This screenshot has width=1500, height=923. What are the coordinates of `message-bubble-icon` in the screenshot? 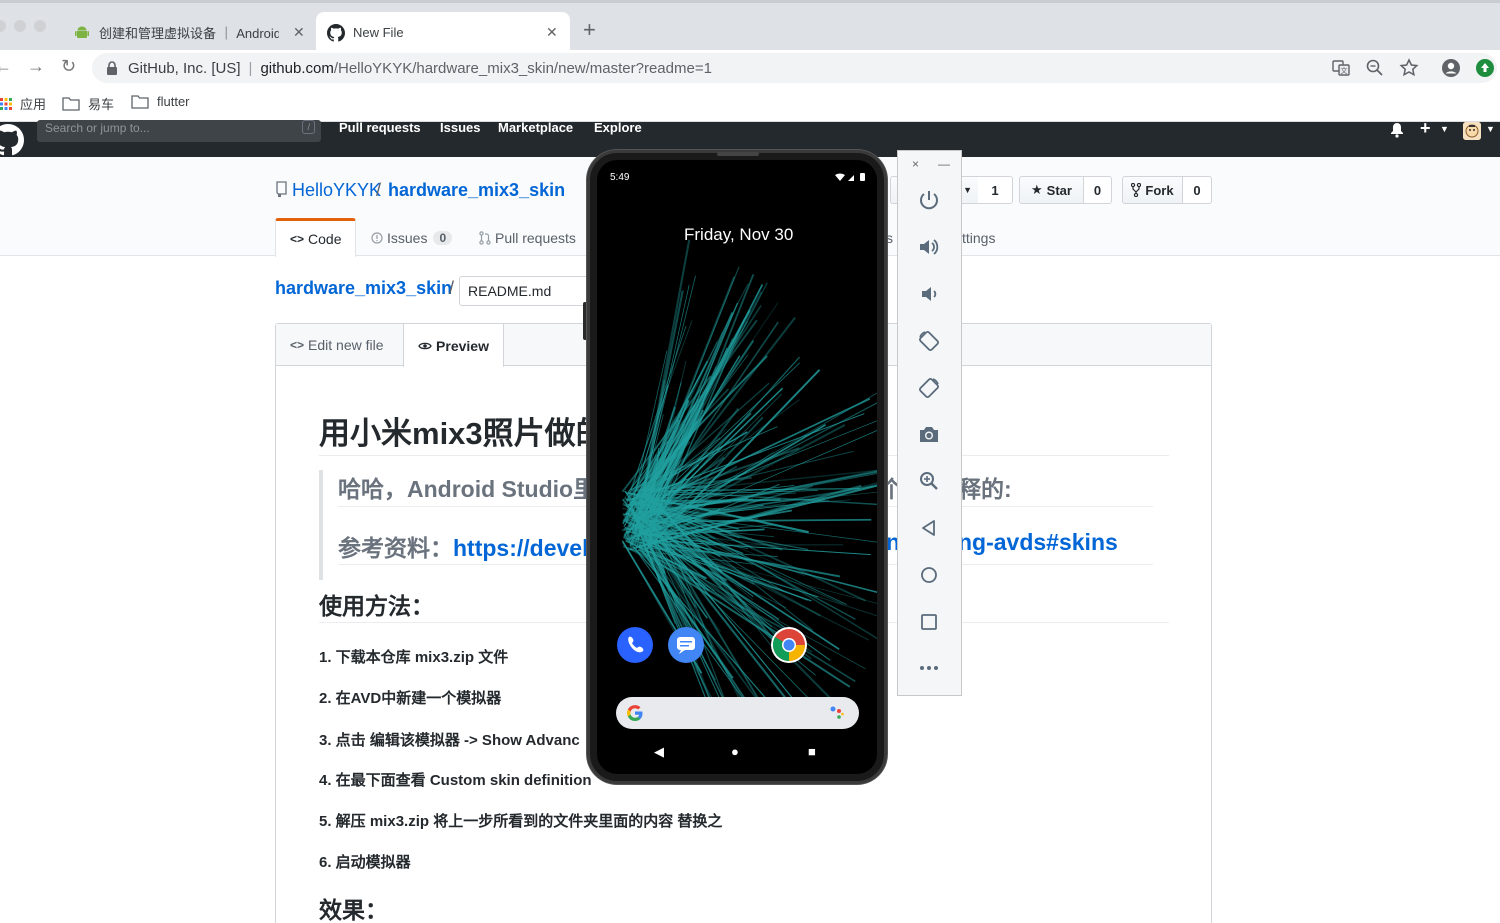 It's located at (686, 645).